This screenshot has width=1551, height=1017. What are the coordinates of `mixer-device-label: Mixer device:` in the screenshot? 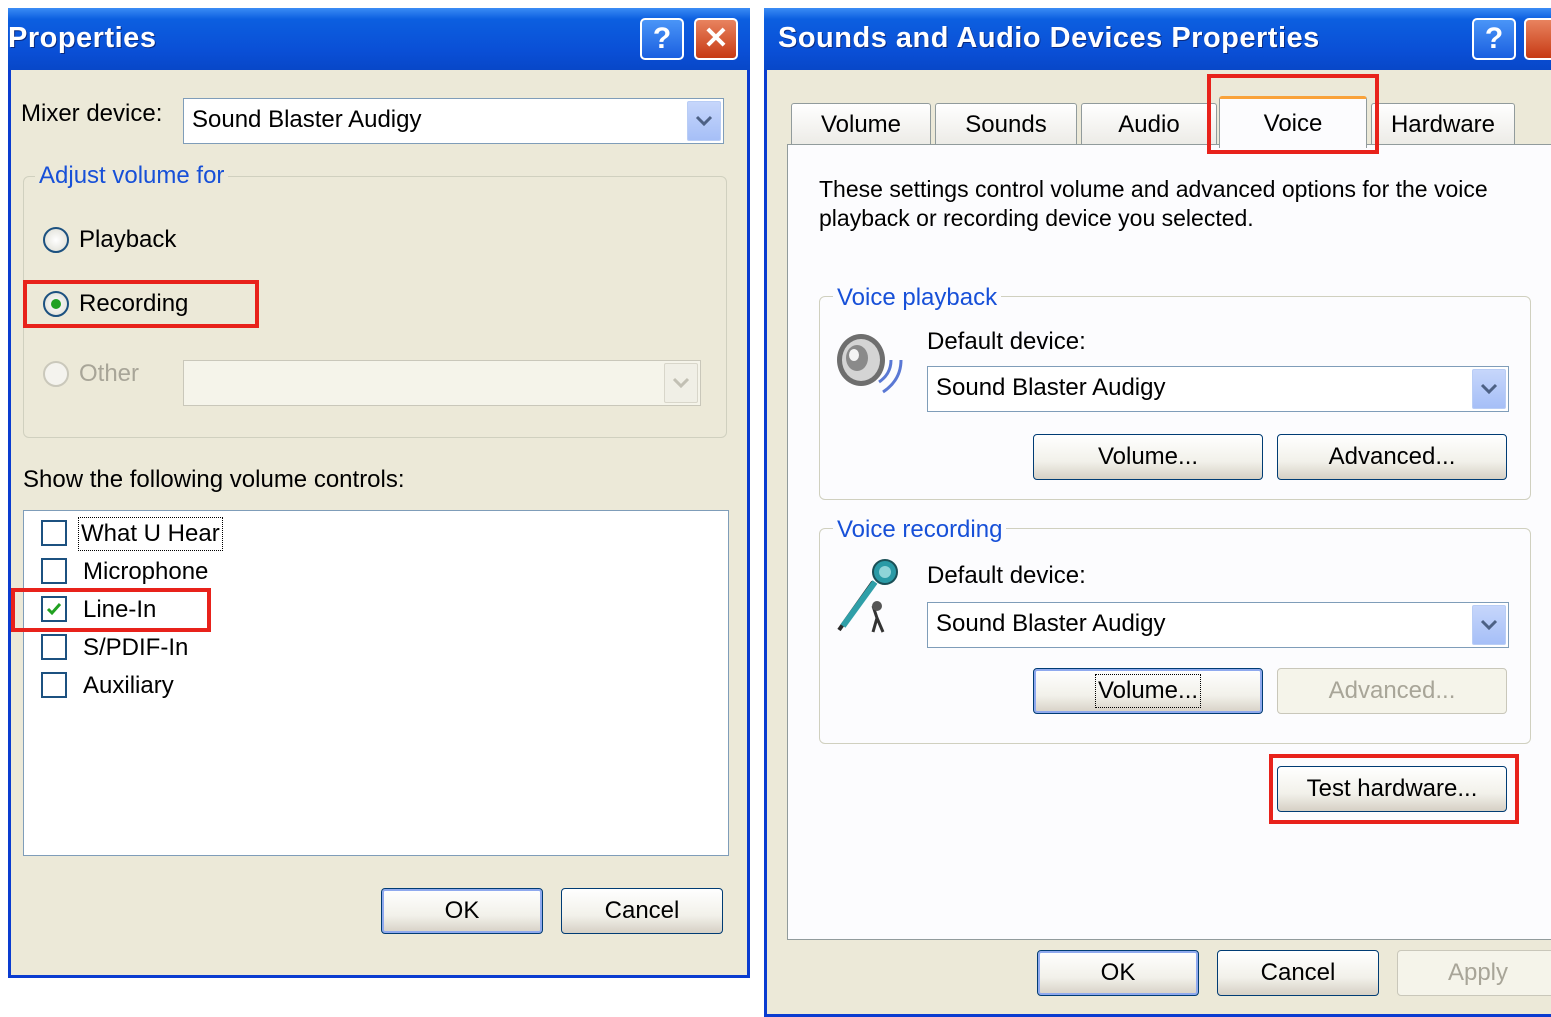 It's located at (92, 113).